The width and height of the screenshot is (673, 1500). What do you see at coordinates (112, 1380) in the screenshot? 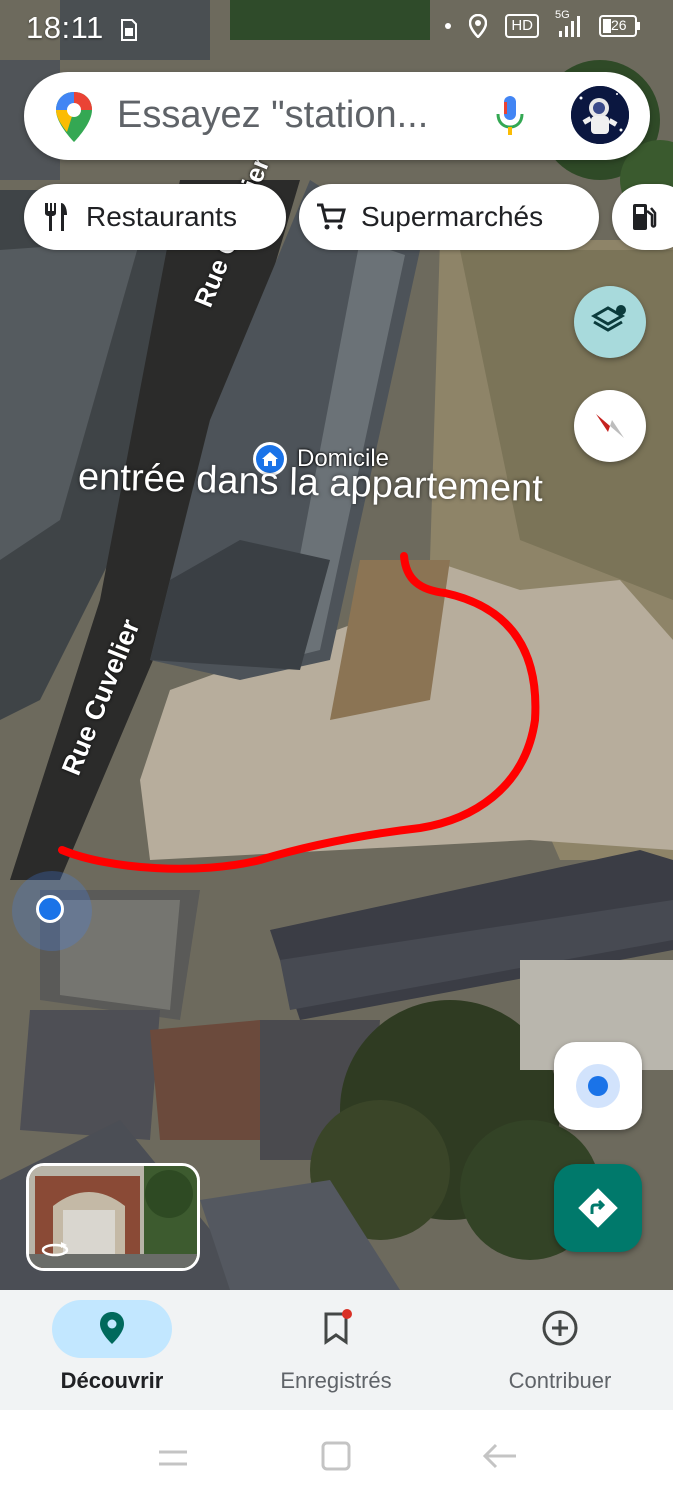
I see `nav-discover-label: Découvrir` at bounding box center [112, 1380].